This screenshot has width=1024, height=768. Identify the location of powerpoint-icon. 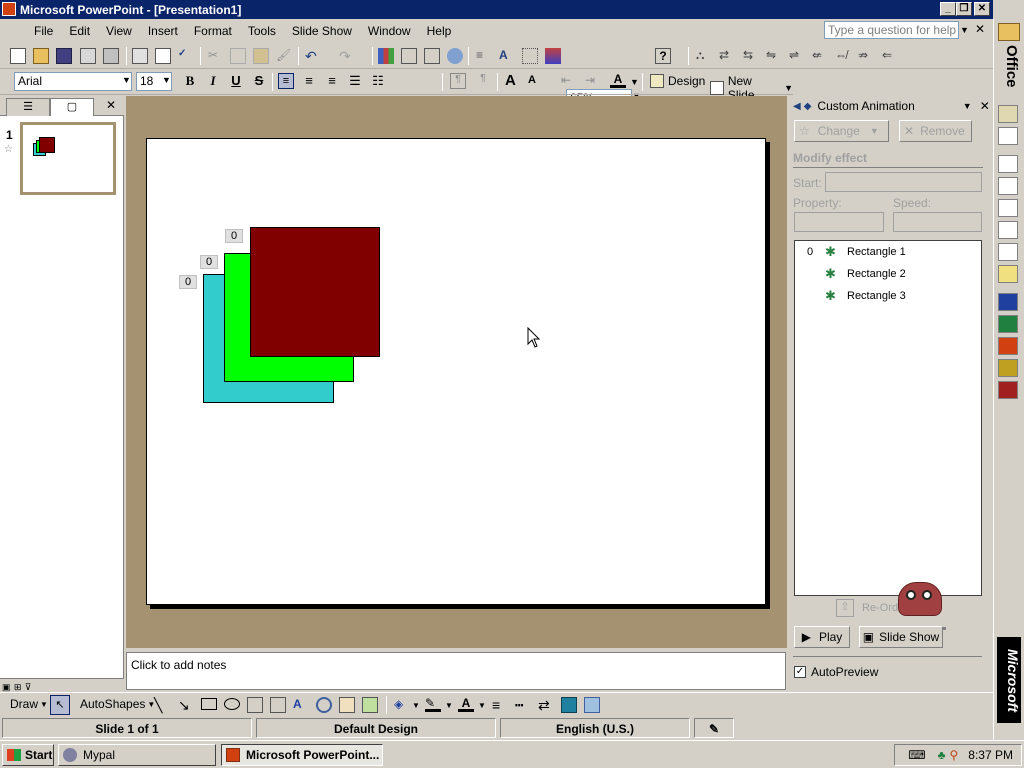
(1008, 346).